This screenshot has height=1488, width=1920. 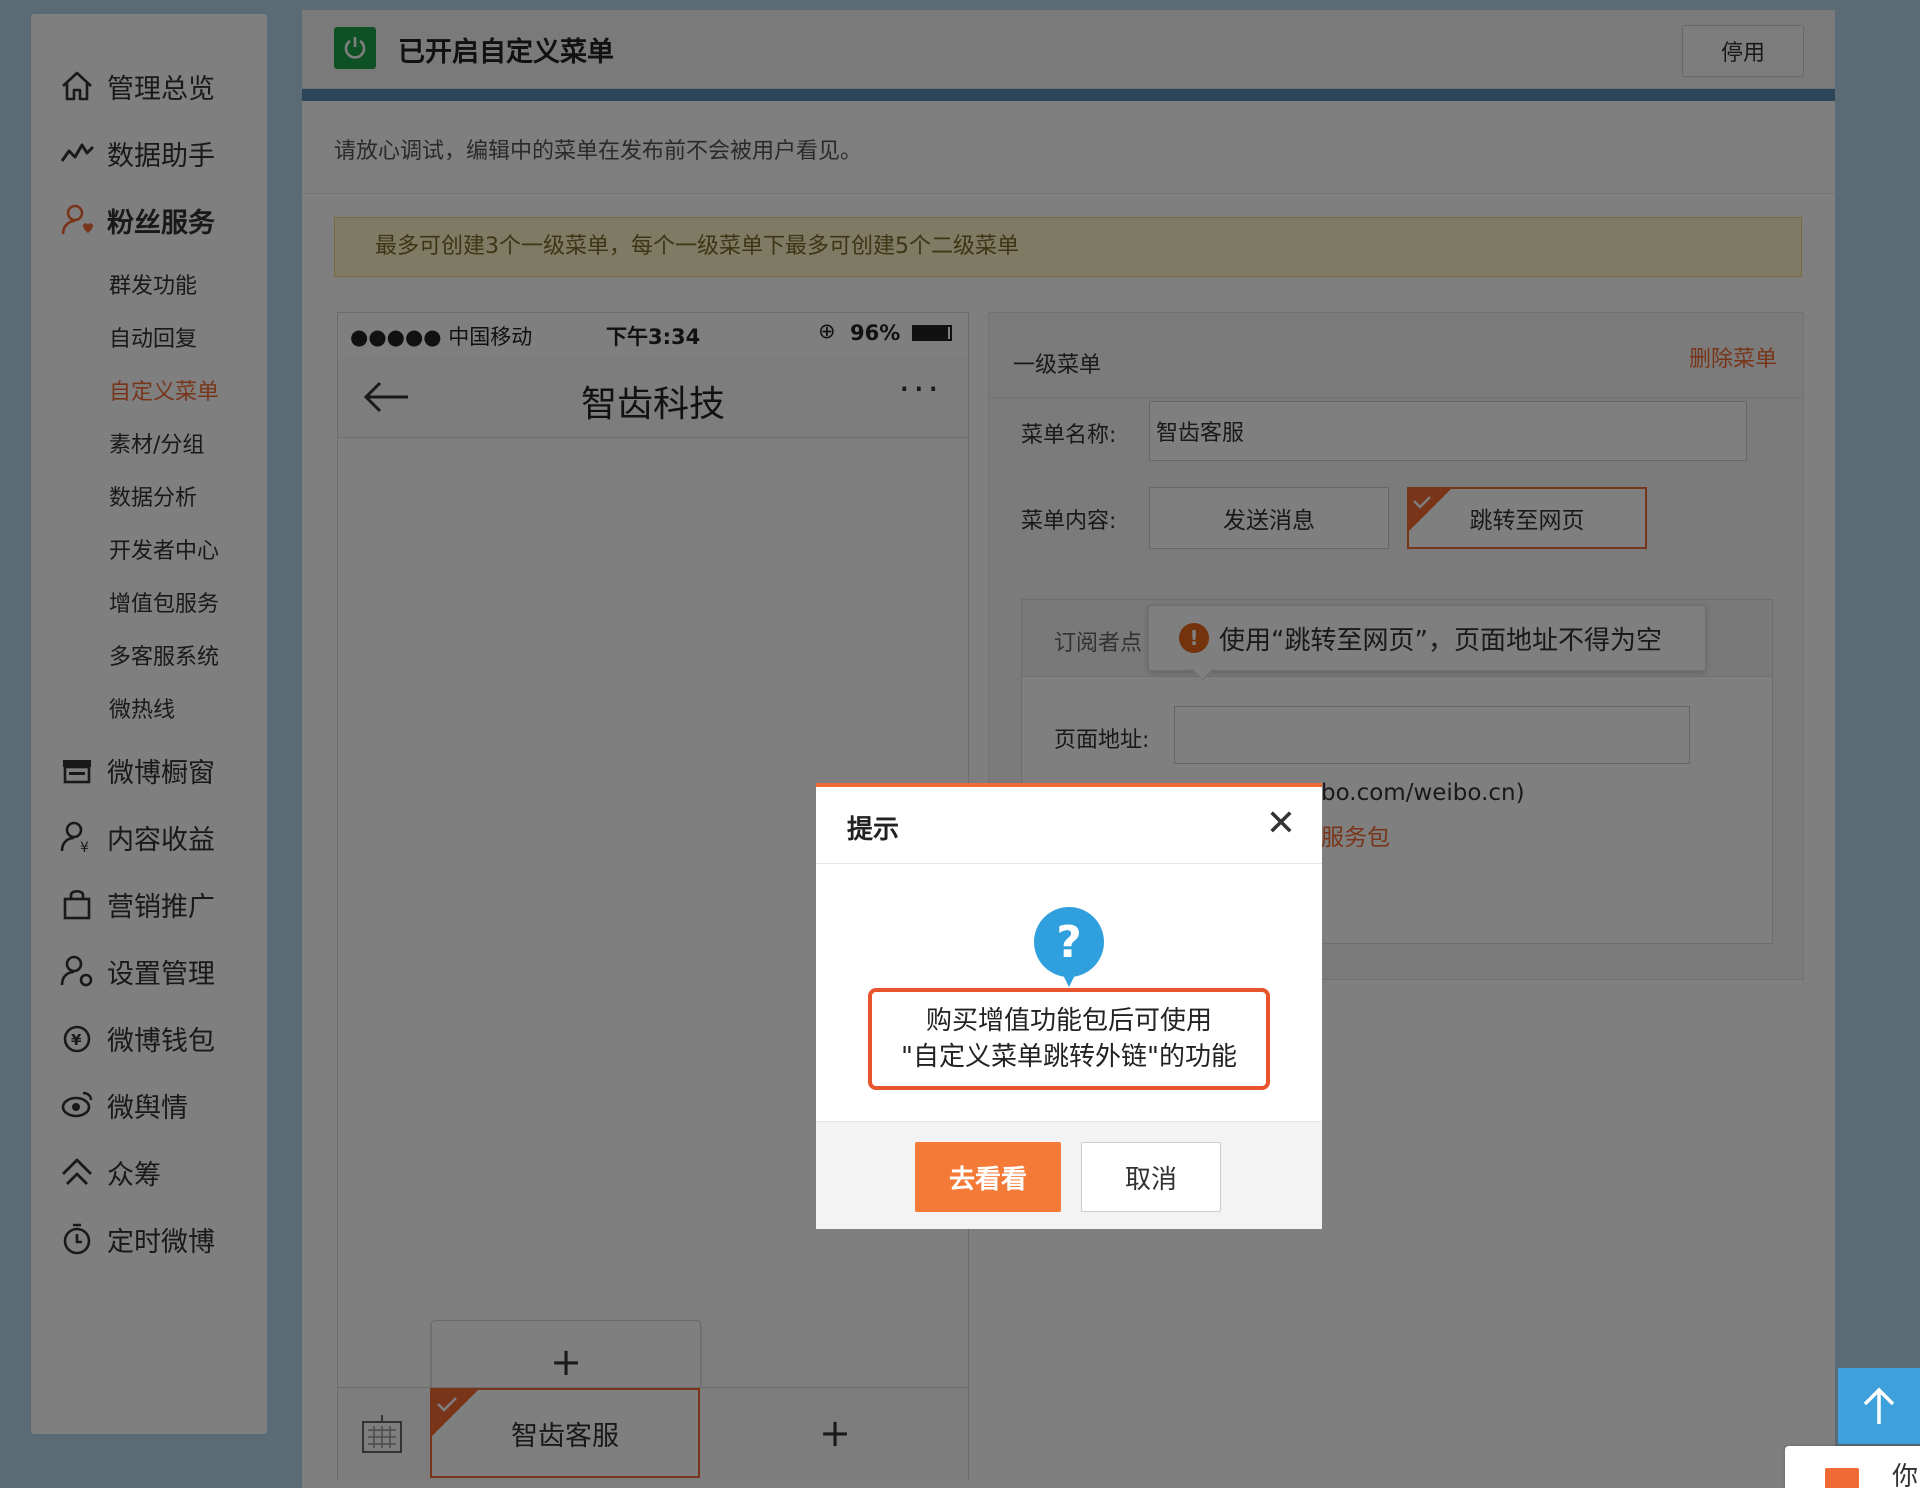 I want to click on close-icon: ✕, so click(x=1281, y=823).